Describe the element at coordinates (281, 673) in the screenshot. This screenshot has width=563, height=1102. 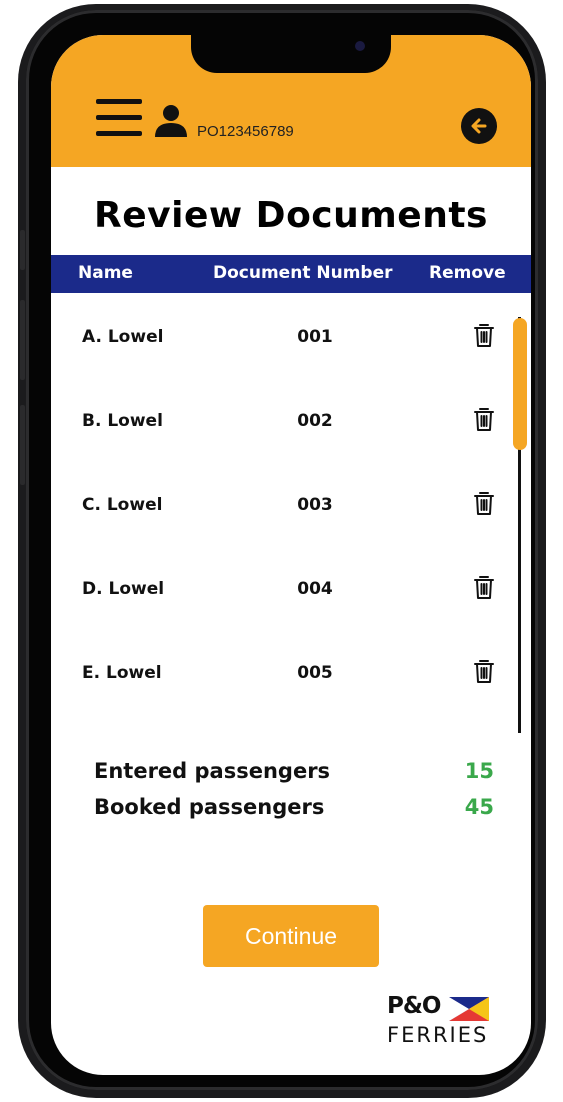
I see `table-row: E. Lowel 005` at that location.